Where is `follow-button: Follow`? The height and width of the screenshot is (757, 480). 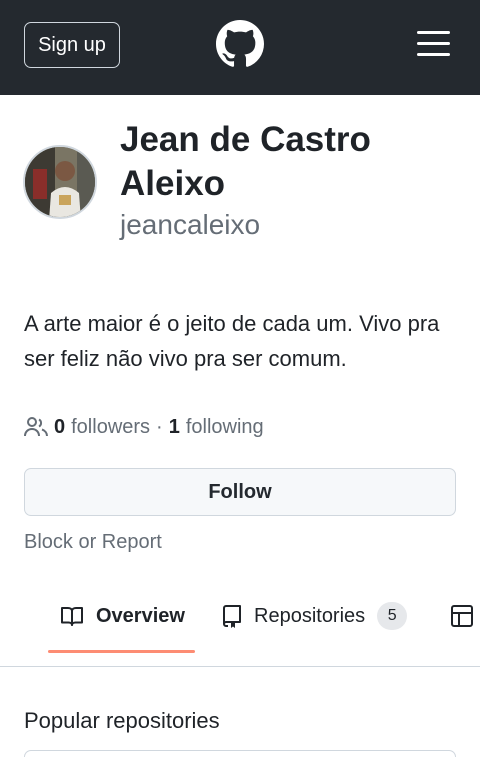
follow-button: Follow is located at coordinates (240, 492).